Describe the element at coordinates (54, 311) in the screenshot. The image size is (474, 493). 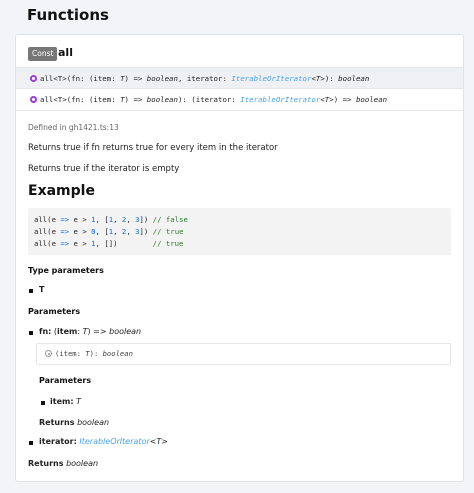
I see `parameters-heading: Parameters` at that location.